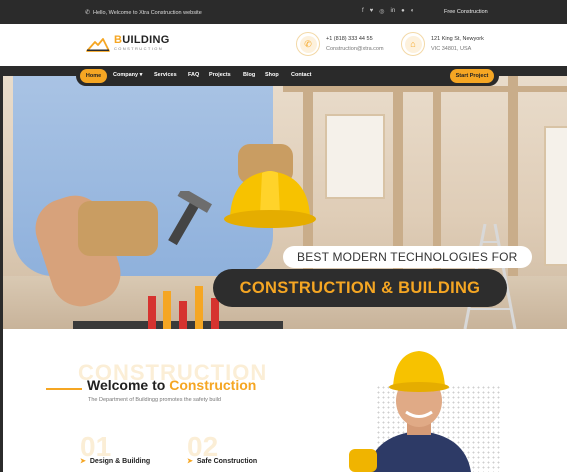 This screenshot has width=567, height=472. What do you see at coordinates (442, 44) in the screenshot?
I see `address-contact: ⌂ 121 King St, Newyork VIC 34801, USA` at bounding box center [442, 44].